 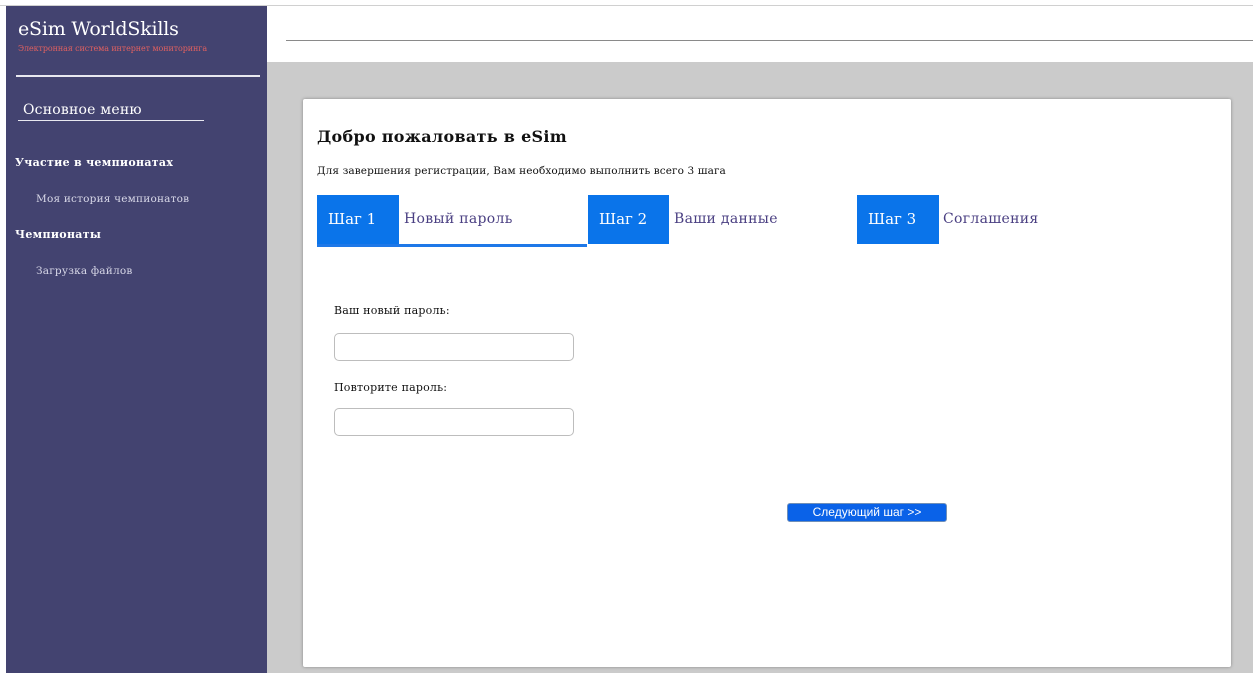 I want to click on active-step-indicator, so click(x=452, y=245).